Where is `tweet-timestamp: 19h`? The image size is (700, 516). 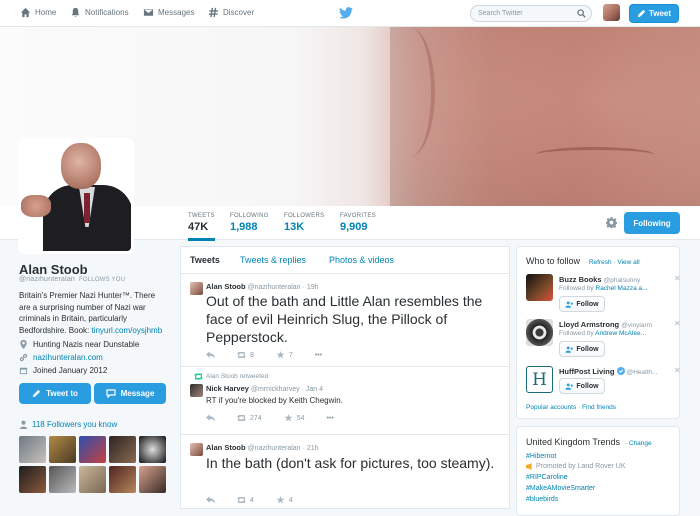 tweet-timestamp: 19h is located at coordinates (313, 287).